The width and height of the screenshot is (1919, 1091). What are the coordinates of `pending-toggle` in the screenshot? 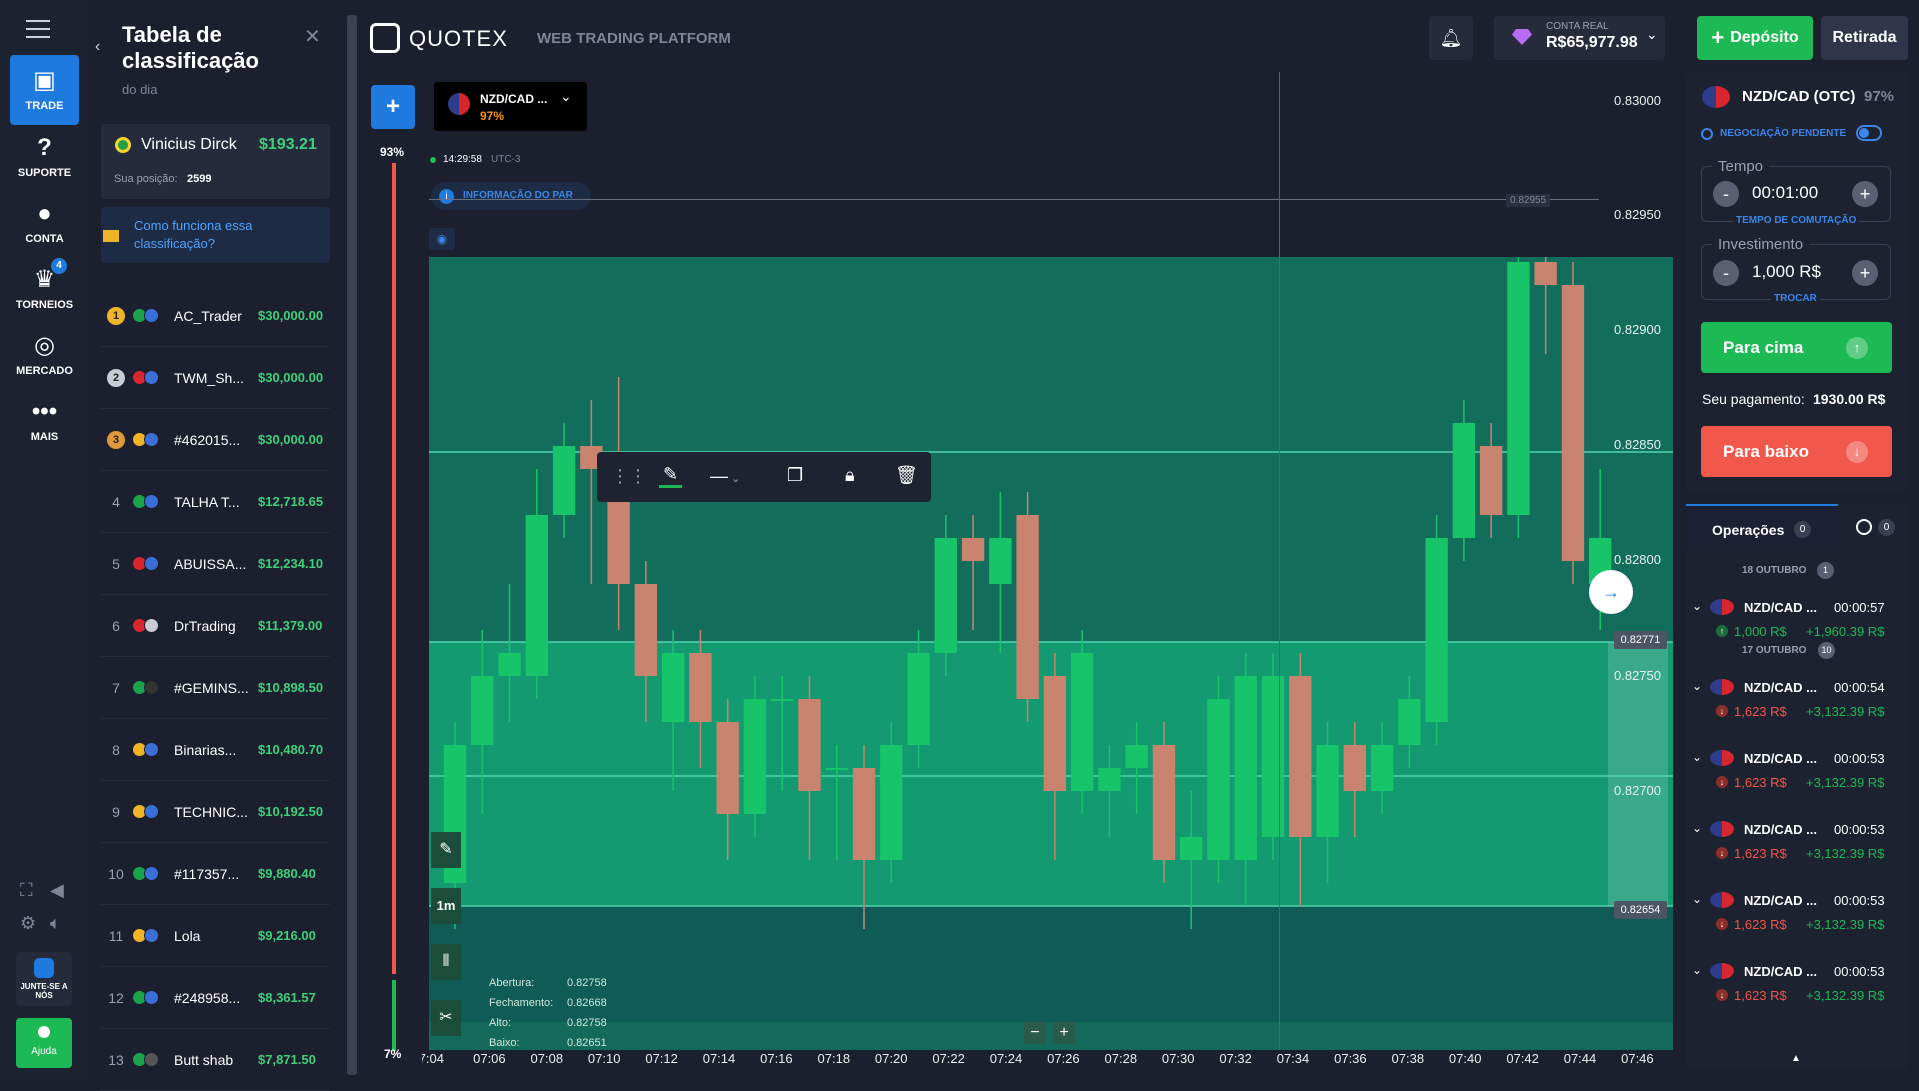 It's located at (1869, 133).